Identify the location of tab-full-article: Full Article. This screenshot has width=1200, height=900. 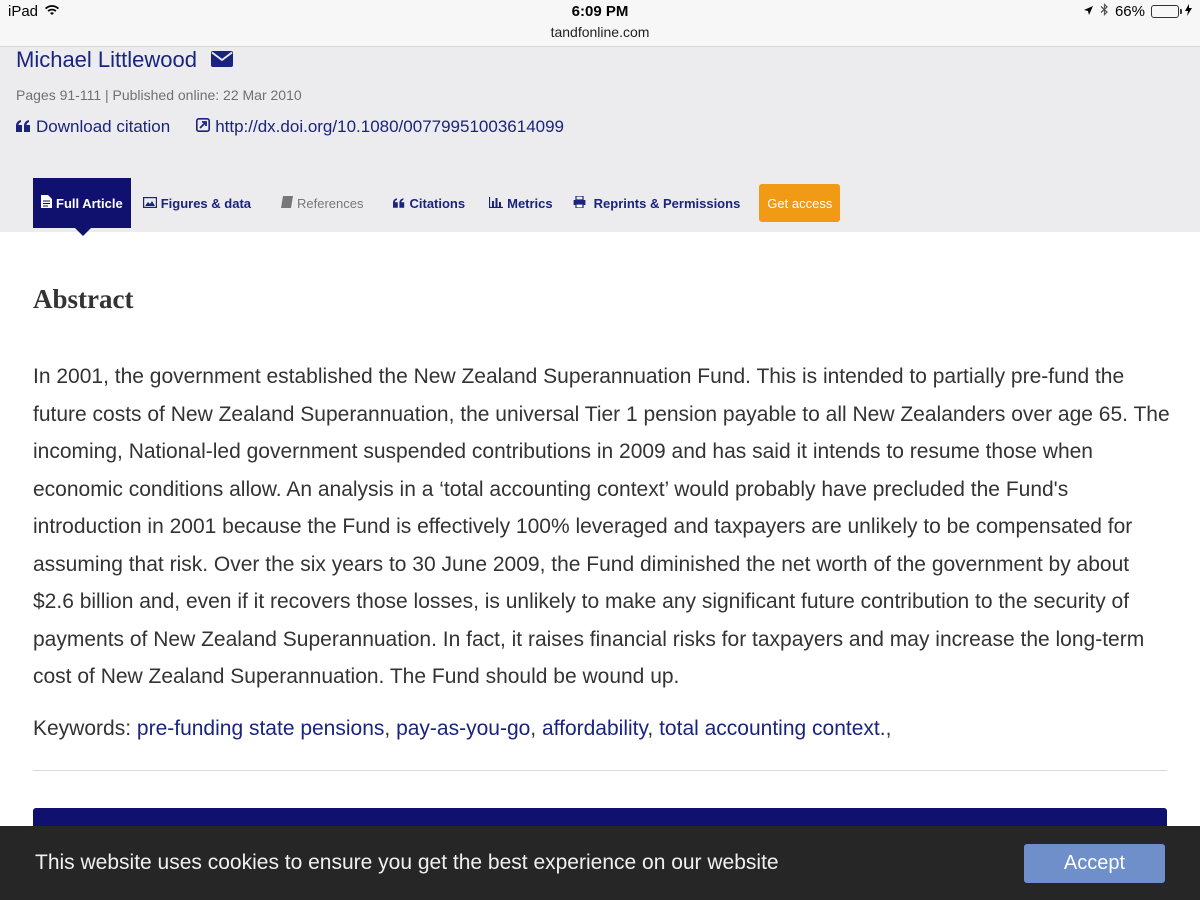
(82, 207).